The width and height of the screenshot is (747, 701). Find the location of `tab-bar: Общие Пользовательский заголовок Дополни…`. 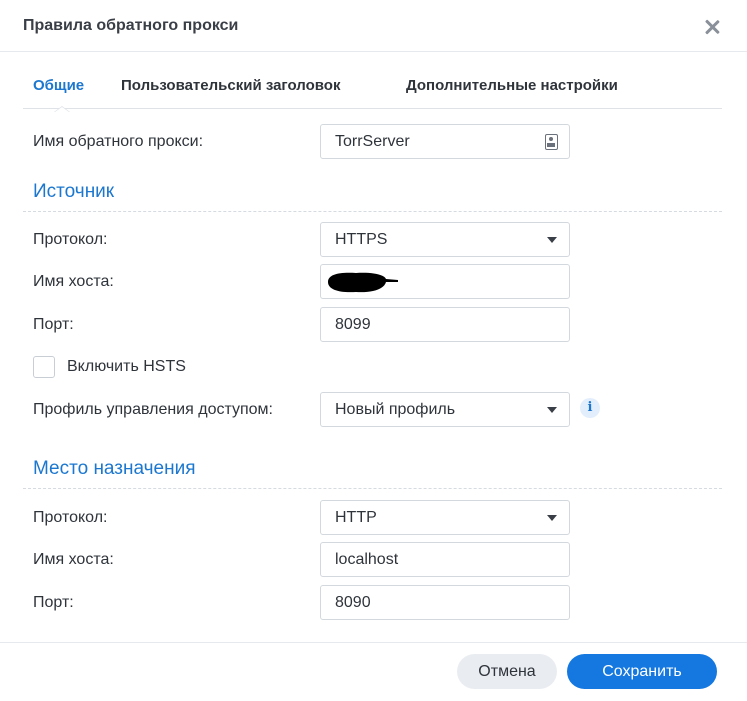

tab-bar: Общие Пользовательский заголовок Дополни… is located at coordinates (372, 88).